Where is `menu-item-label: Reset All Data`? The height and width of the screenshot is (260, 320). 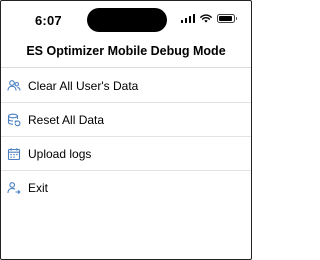 menu-item-label: Reset All Data is located at coordinates (66, 119).